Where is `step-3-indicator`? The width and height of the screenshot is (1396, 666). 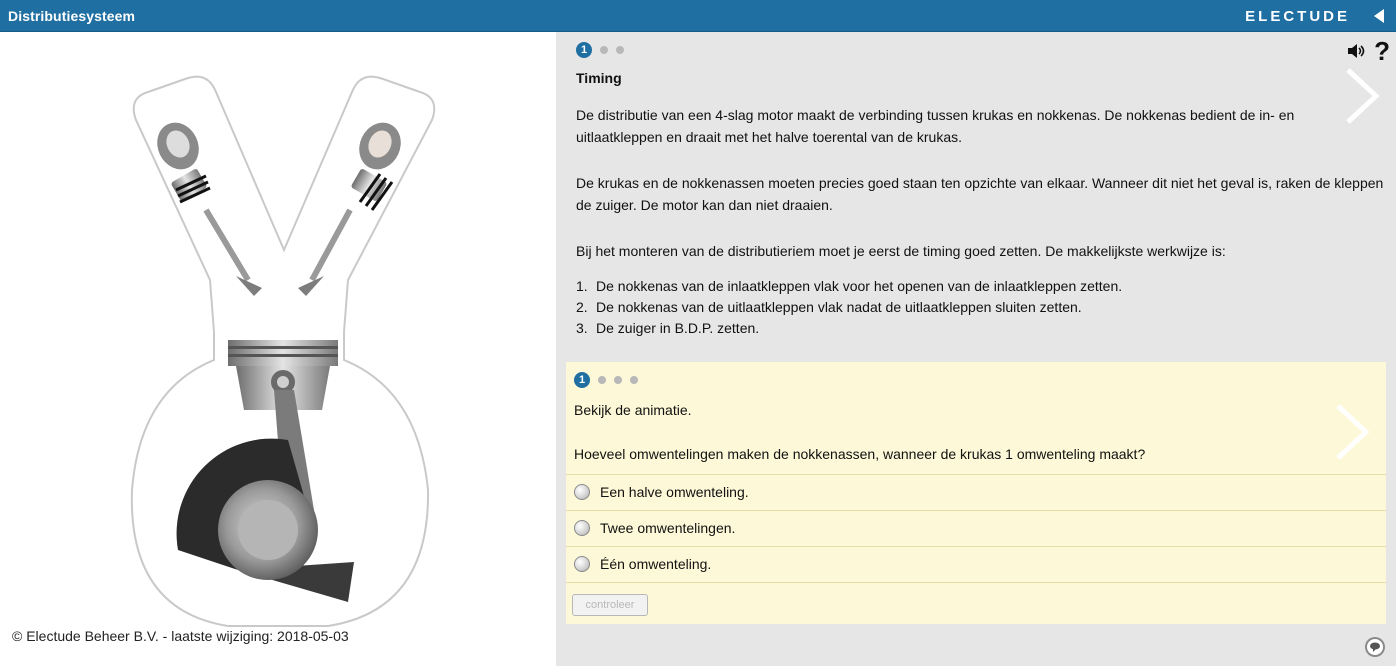 step-3-indicator is located at coordinates (620, 50).